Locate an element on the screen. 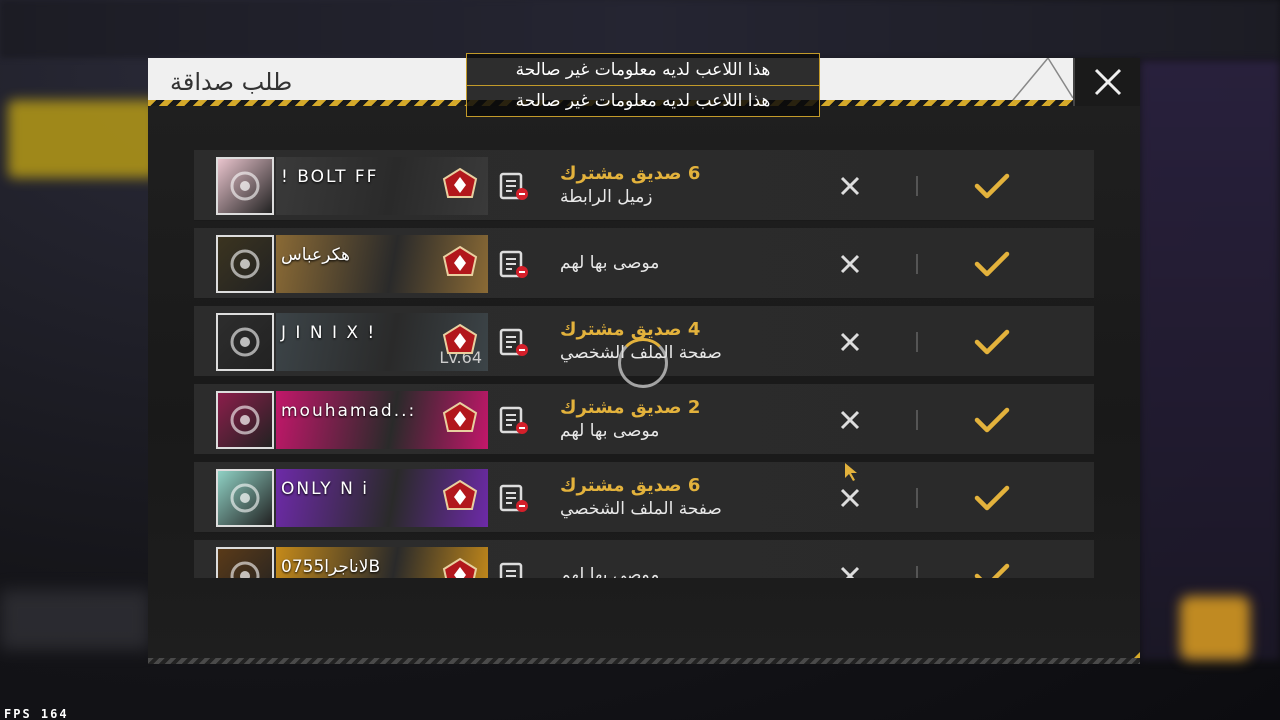 This screenshot has height=720, width=1280. request-row: mouhamad..: 2 صديق مشترك موصى بها لهم is located at coordinates (644, 419).